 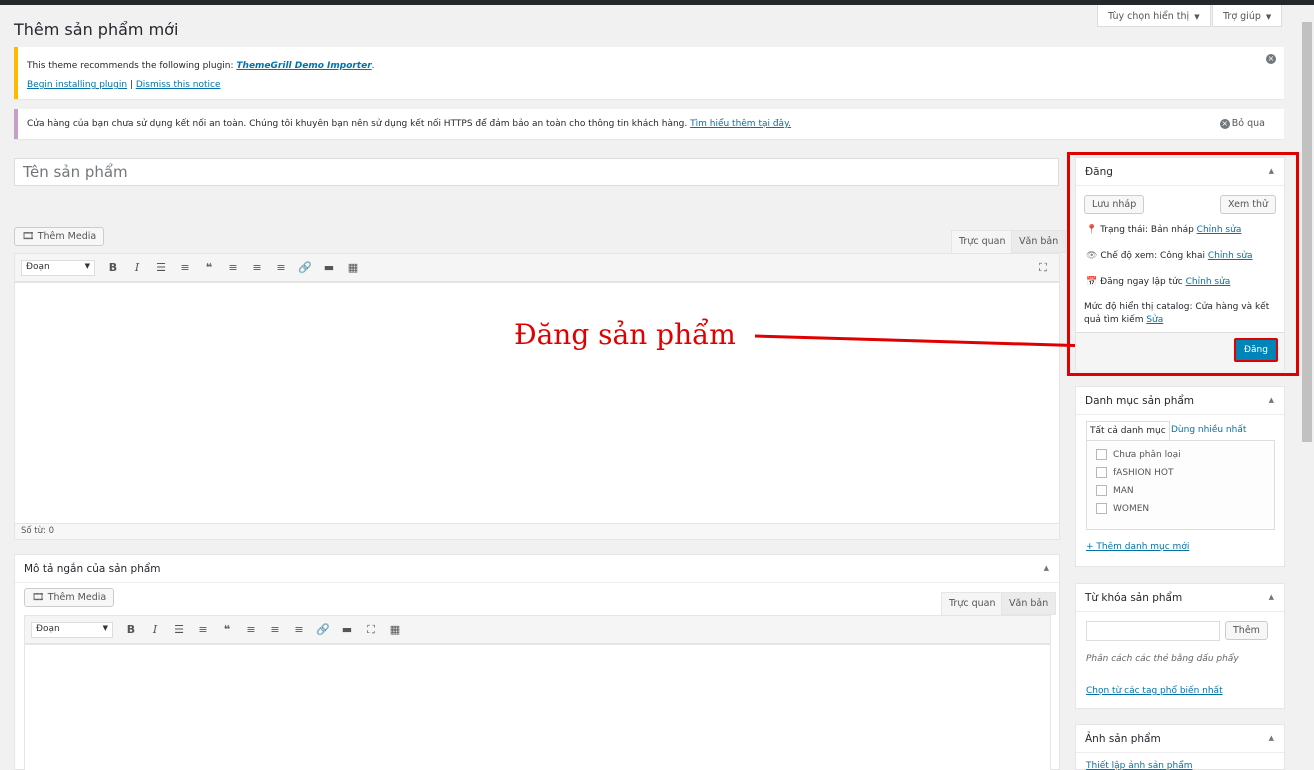 What do you see at coordinates (1154, 691) in the screenshot?
I see `popular-tags-link: Chọn từ các tag phổ biến nhất` at bounding box center [1154, 691].